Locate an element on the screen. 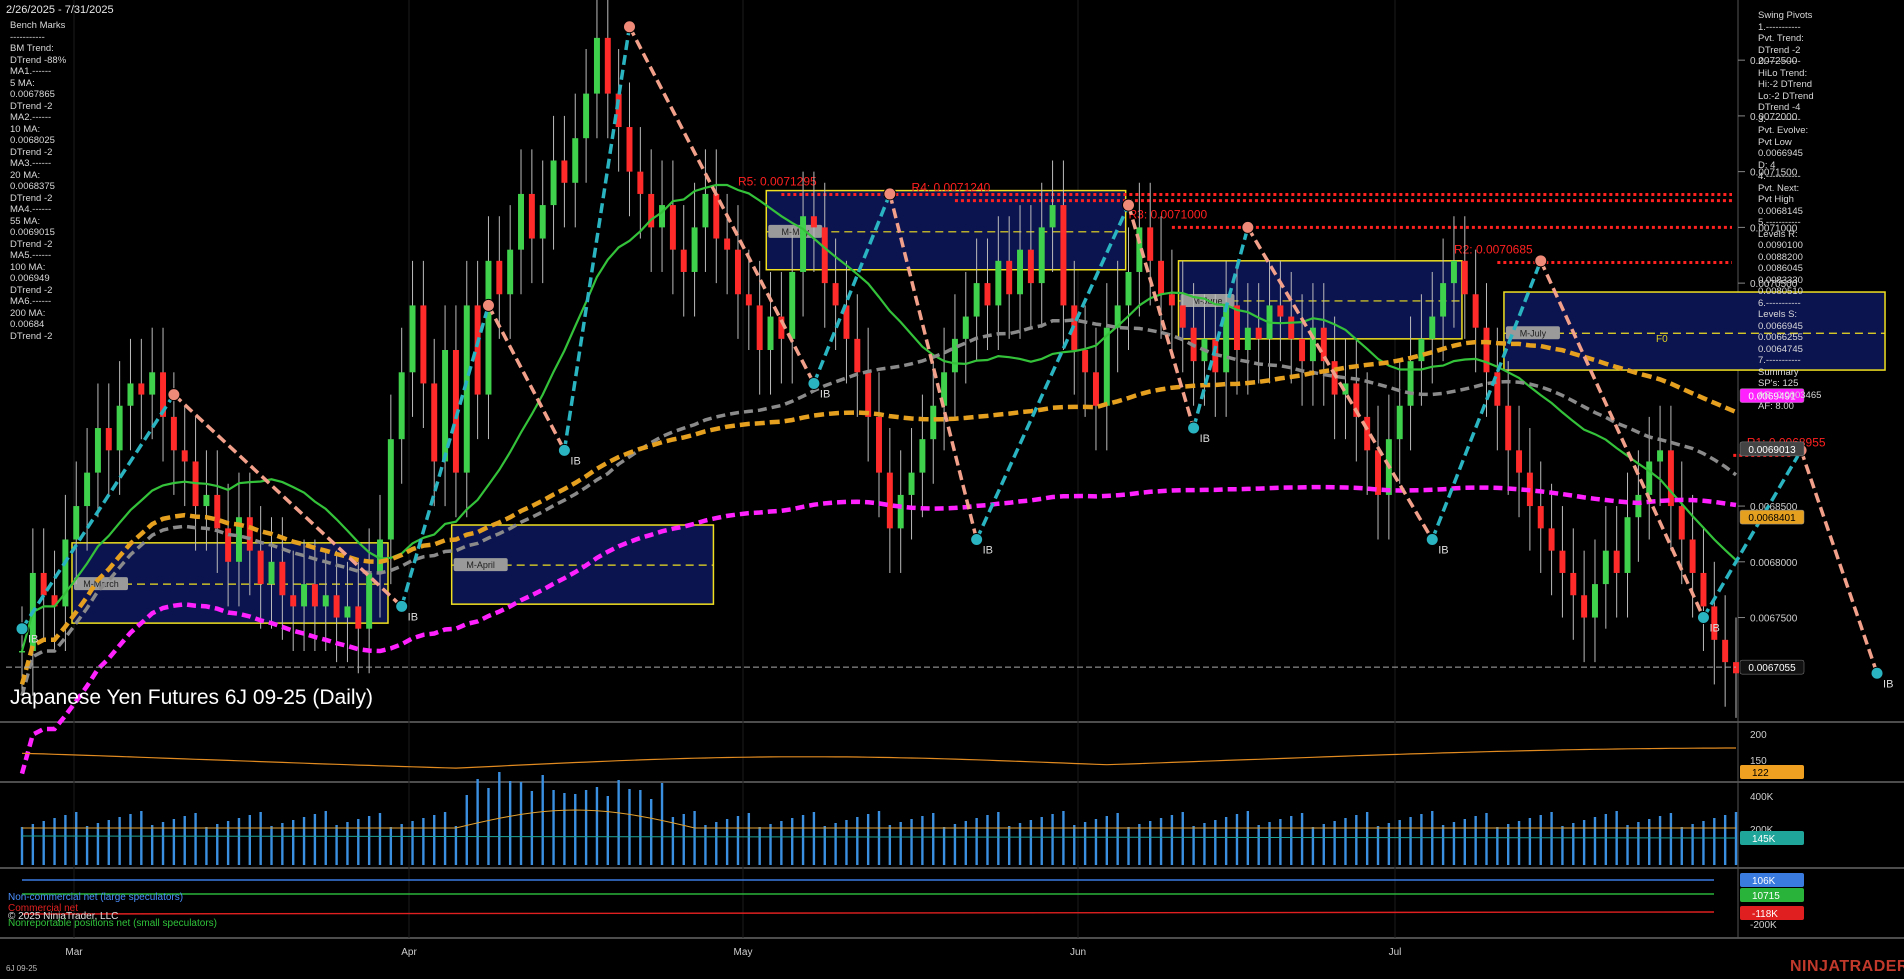 Image resolution: width=1904 pixels, height=979 pixels. chart-title: Japanese Yen Futures 6J 09-25 (Daily) is located at coordinates (192, 697).